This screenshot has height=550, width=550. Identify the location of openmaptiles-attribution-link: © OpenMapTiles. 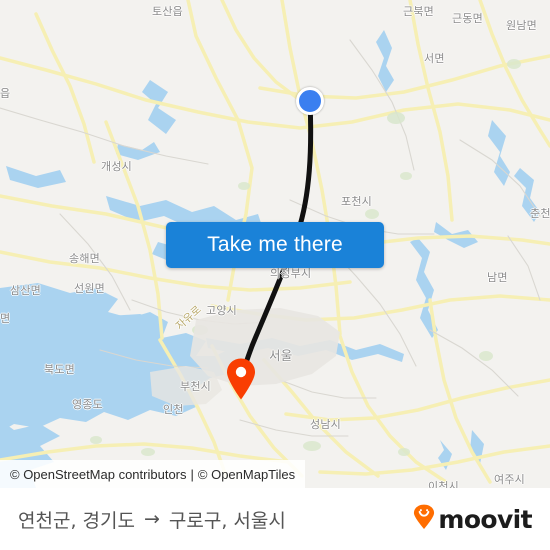
(246, 474).